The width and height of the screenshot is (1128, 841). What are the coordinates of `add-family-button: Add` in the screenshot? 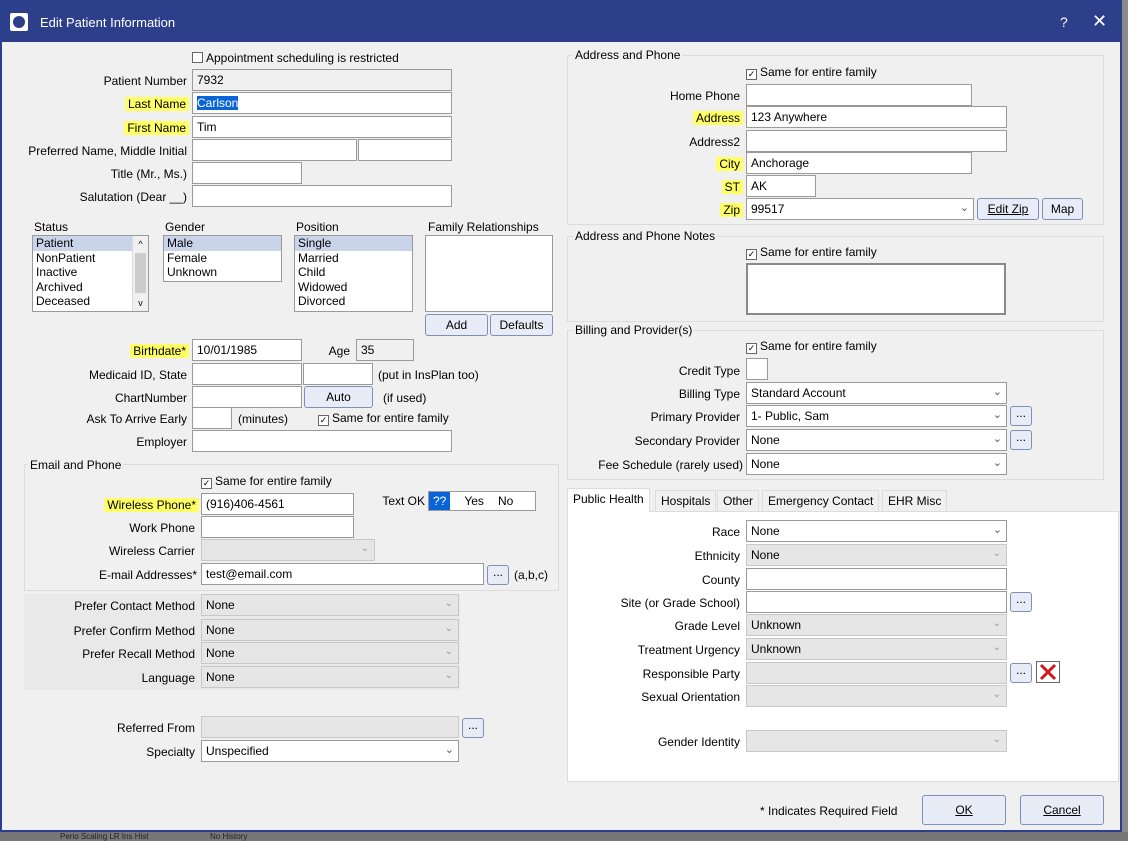 It's located at (456, 325).